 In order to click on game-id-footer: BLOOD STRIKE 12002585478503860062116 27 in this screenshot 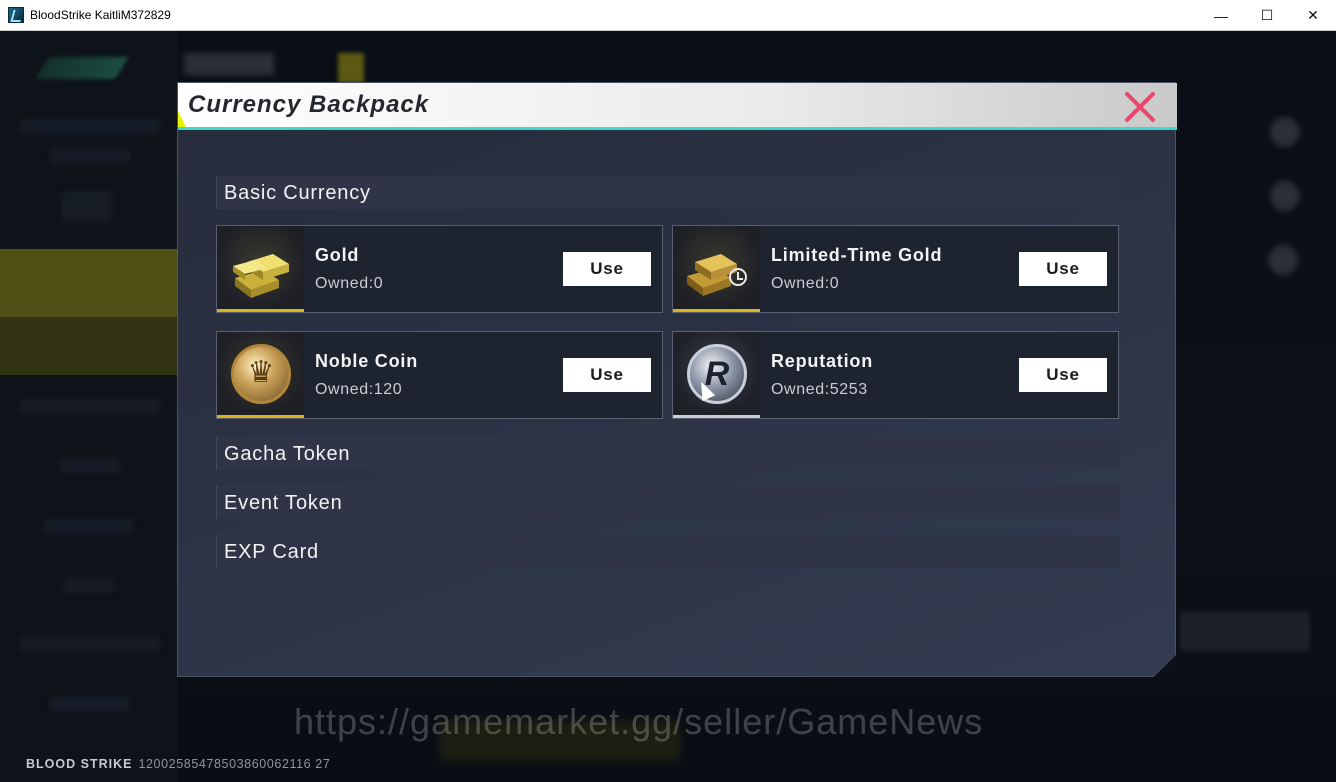, I will do `click(178, 764)`.